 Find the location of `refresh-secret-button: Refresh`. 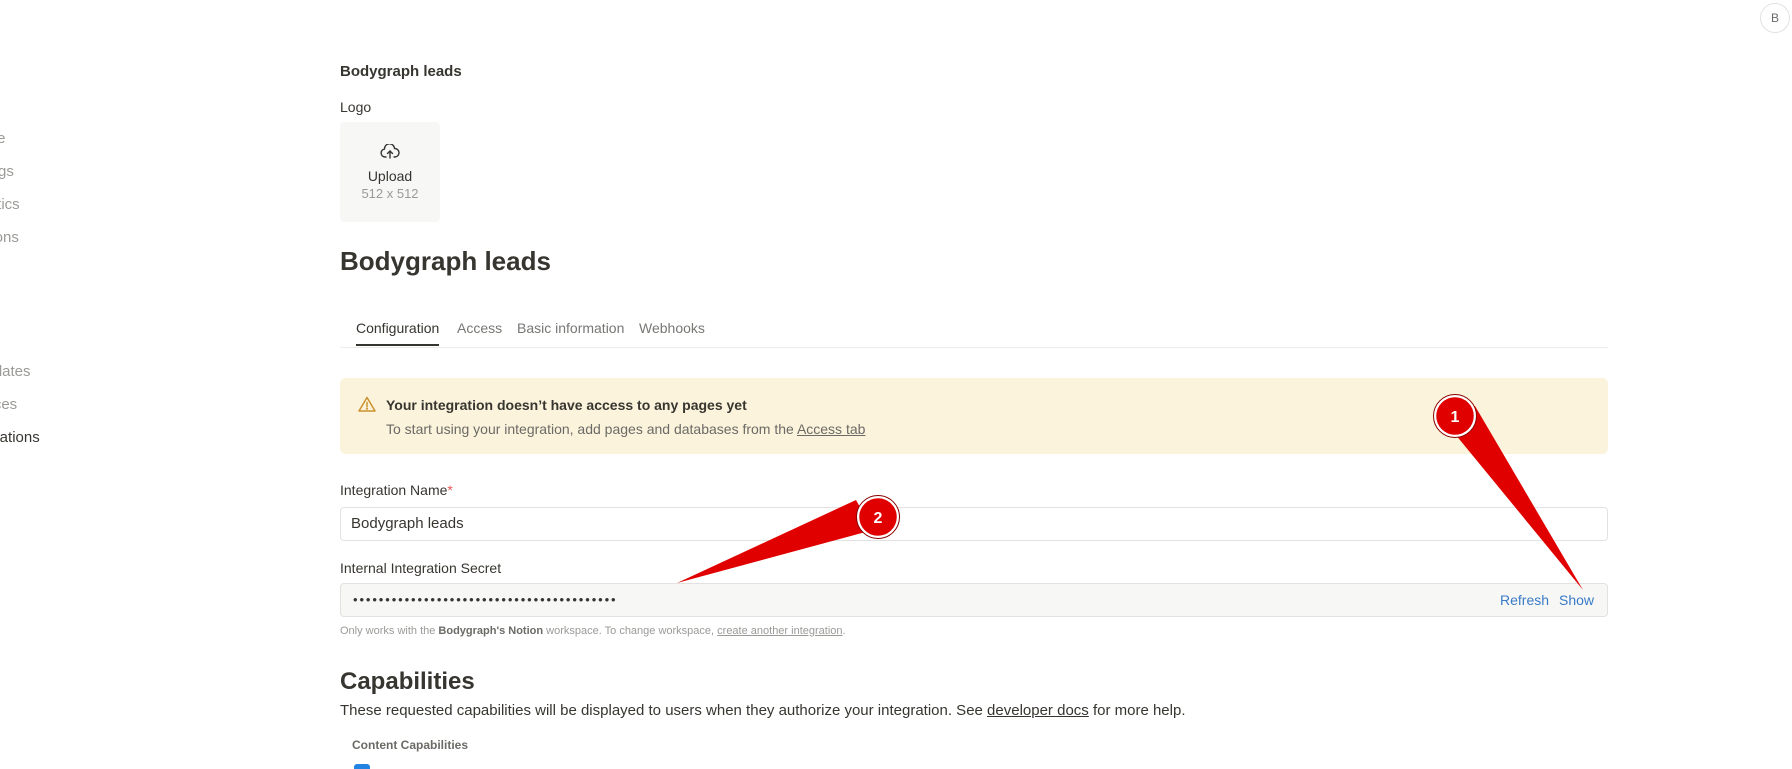

refresh-secret-button: Refresh is located at coordinates (1524, 600).